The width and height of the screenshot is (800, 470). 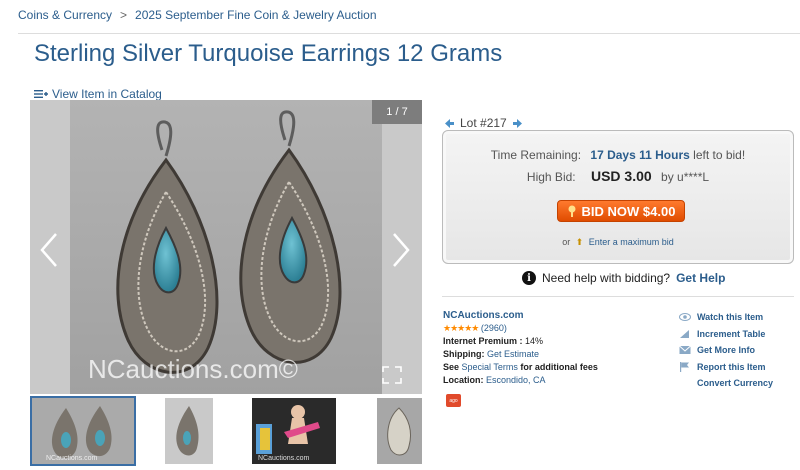 What do you see at coordinates (534, 341) in the screenshot?
I see `premium-value: 14%` at bounding box center [534, 341].